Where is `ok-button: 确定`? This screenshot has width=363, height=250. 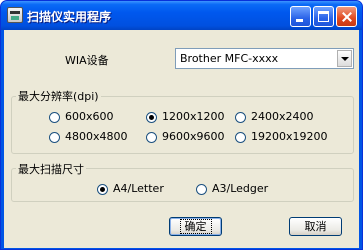 ok-button: 确定 is located at coordinates (195, 226).